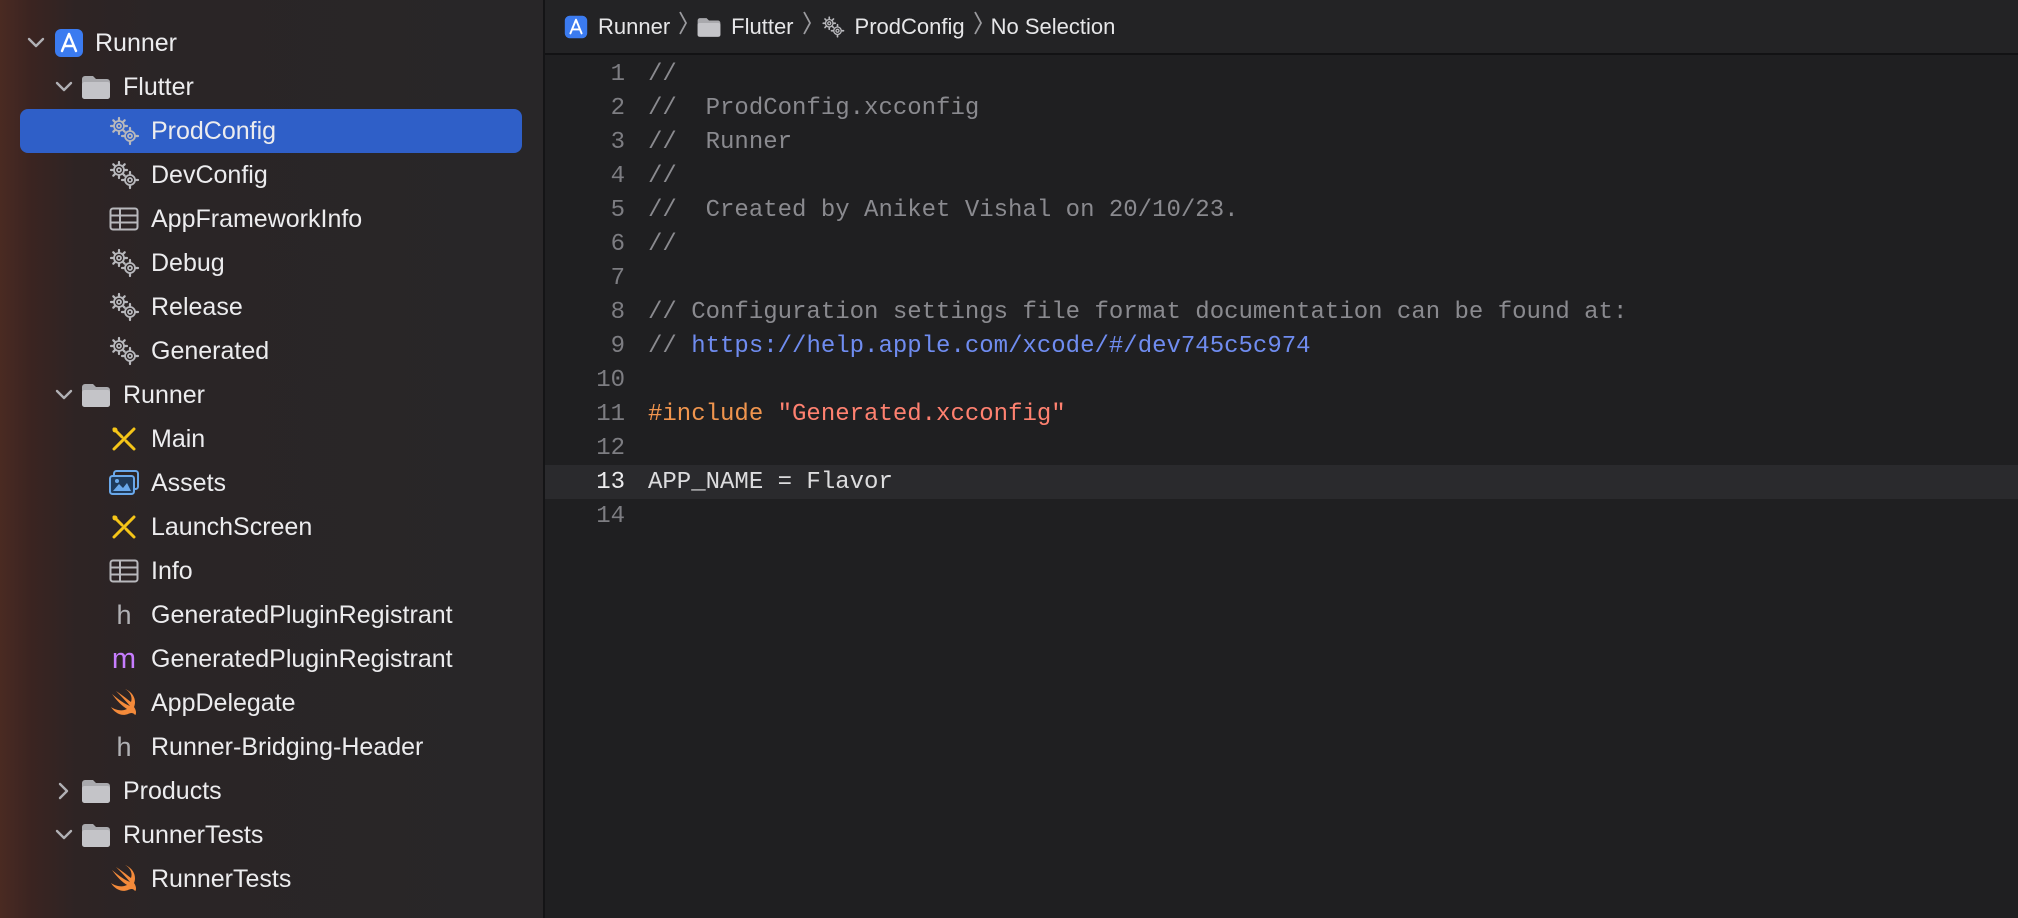  I want to click on navigator-item-generated: Generated, so click(271, 351).